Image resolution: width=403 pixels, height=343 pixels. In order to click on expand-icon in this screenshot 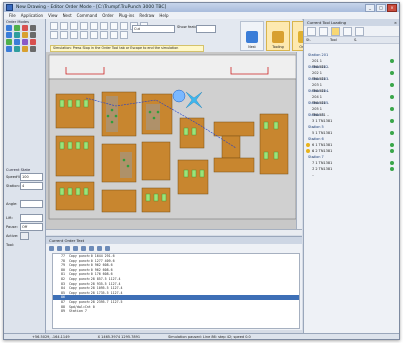, I will do `click(99, 248)`.